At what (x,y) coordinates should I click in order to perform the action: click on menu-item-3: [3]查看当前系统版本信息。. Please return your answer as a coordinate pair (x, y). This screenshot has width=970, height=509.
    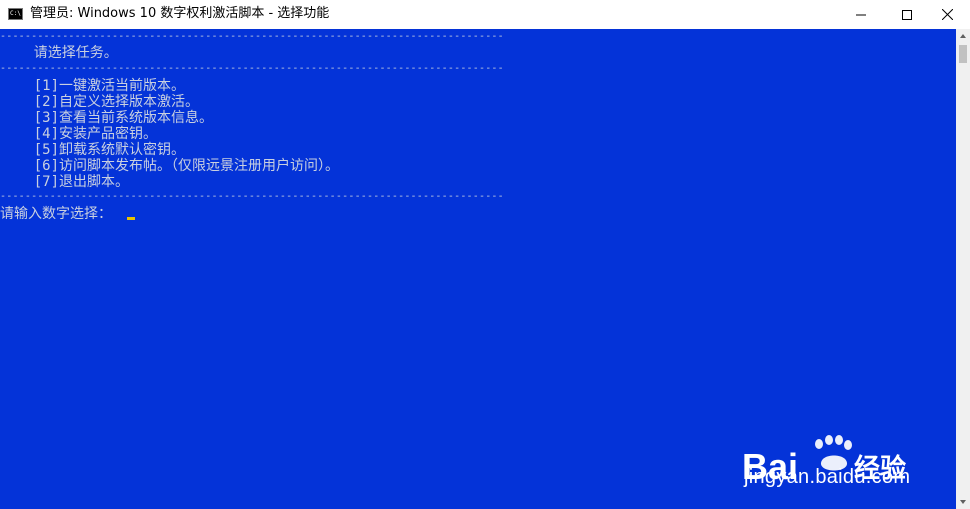
    Looking at the image, I should click on (107, 118).